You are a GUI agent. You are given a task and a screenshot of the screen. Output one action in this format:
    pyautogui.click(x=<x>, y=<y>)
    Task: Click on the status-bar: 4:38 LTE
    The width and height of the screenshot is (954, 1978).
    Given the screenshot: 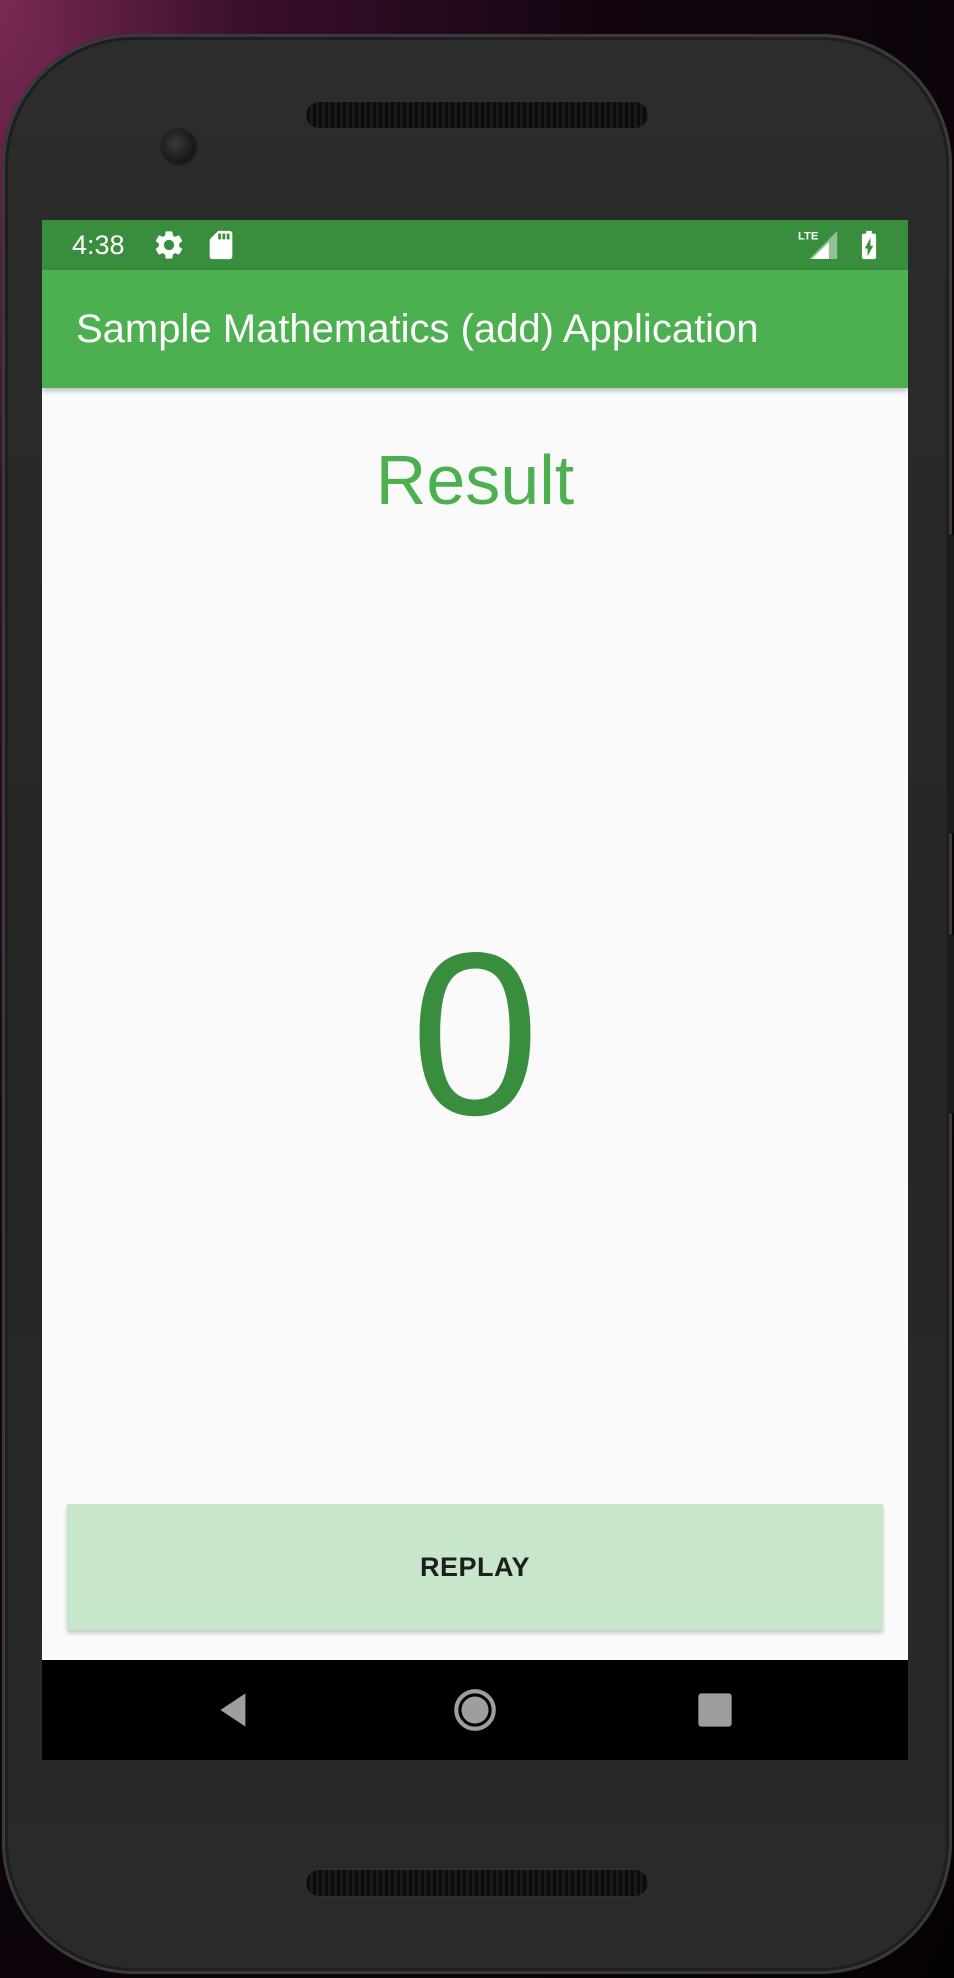 What is the action you would take?
    pyautogui.click(x=475, y=245)
    